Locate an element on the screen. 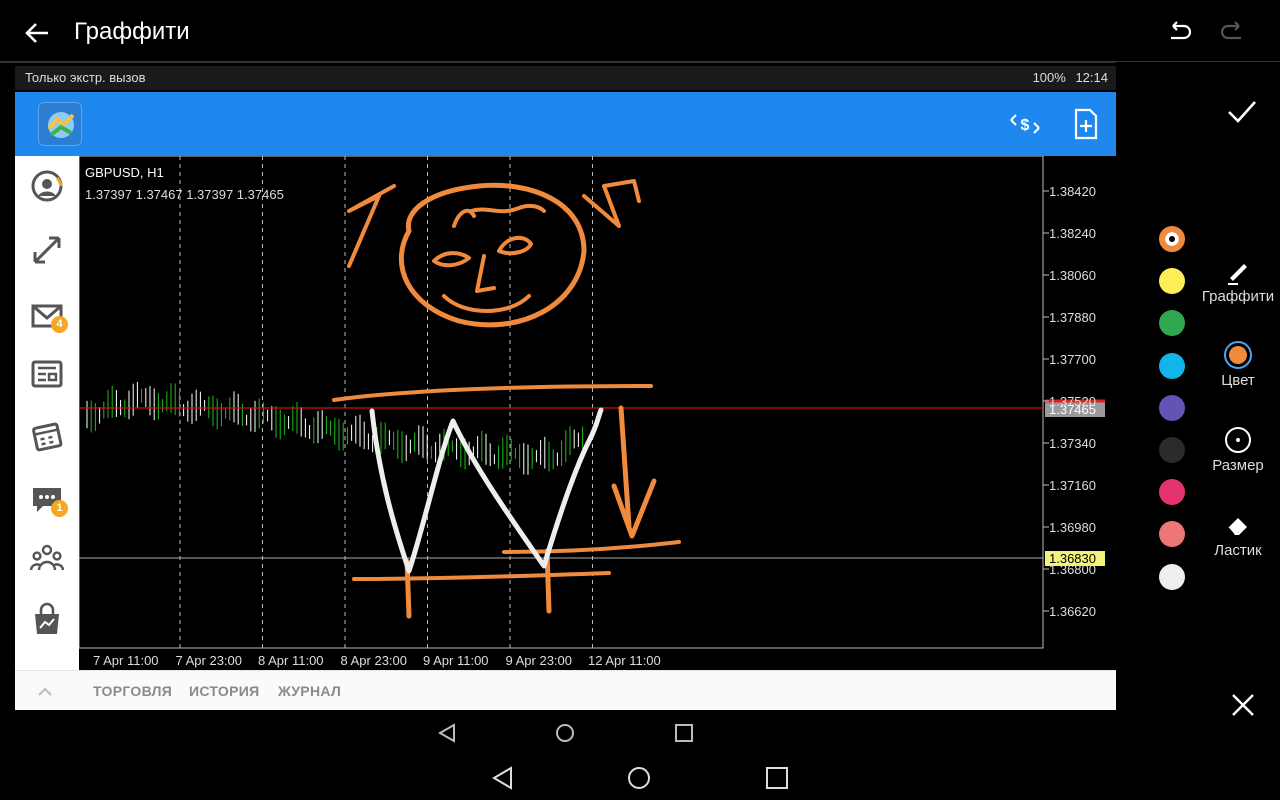  tool-eraser: Ластик is located at coordinates (1238, 534).